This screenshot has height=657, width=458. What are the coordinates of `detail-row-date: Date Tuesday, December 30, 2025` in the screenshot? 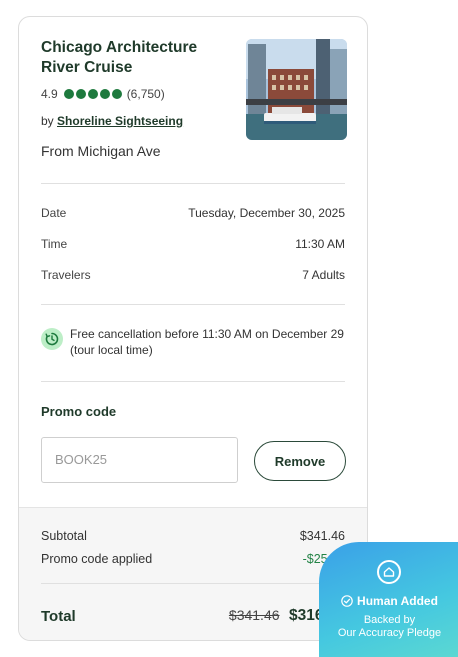 It's located at (193, 213).